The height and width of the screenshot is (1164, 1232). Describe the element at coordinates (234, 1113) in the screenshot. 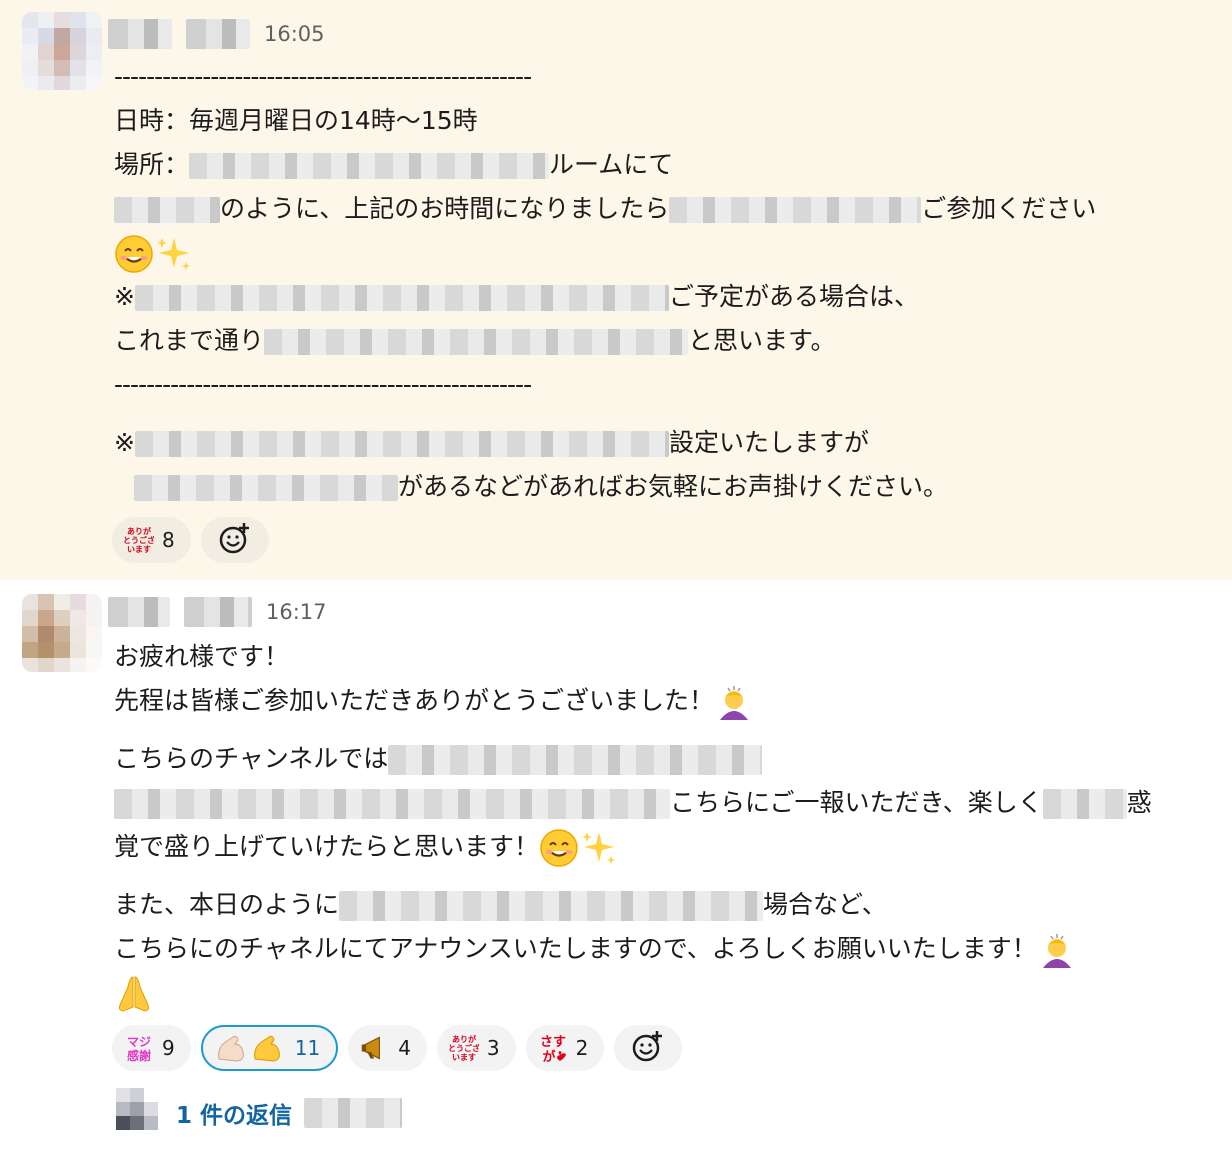

I see `reply-count-link: 1 件の返信` at that location.